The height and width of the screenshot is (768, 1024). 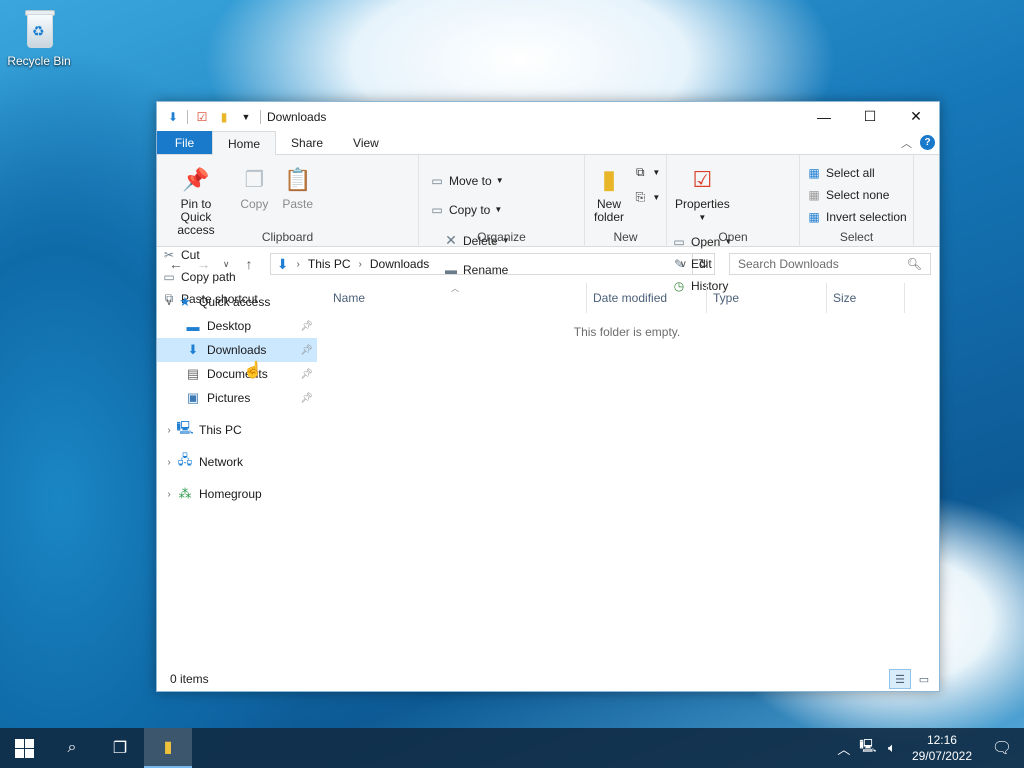 What do you see at coordinates (856, 237) in the screenshot?
I see `select-group-label: Select` at bounding box center [856, 237].